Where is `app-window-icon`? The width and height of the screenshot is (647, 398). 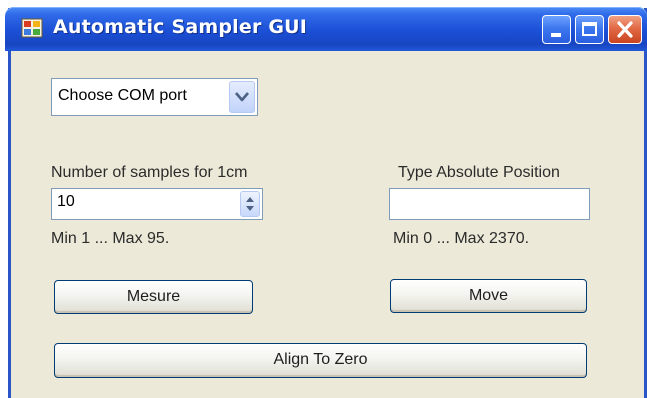
app-window-icon is located at coordinates (32, 28).